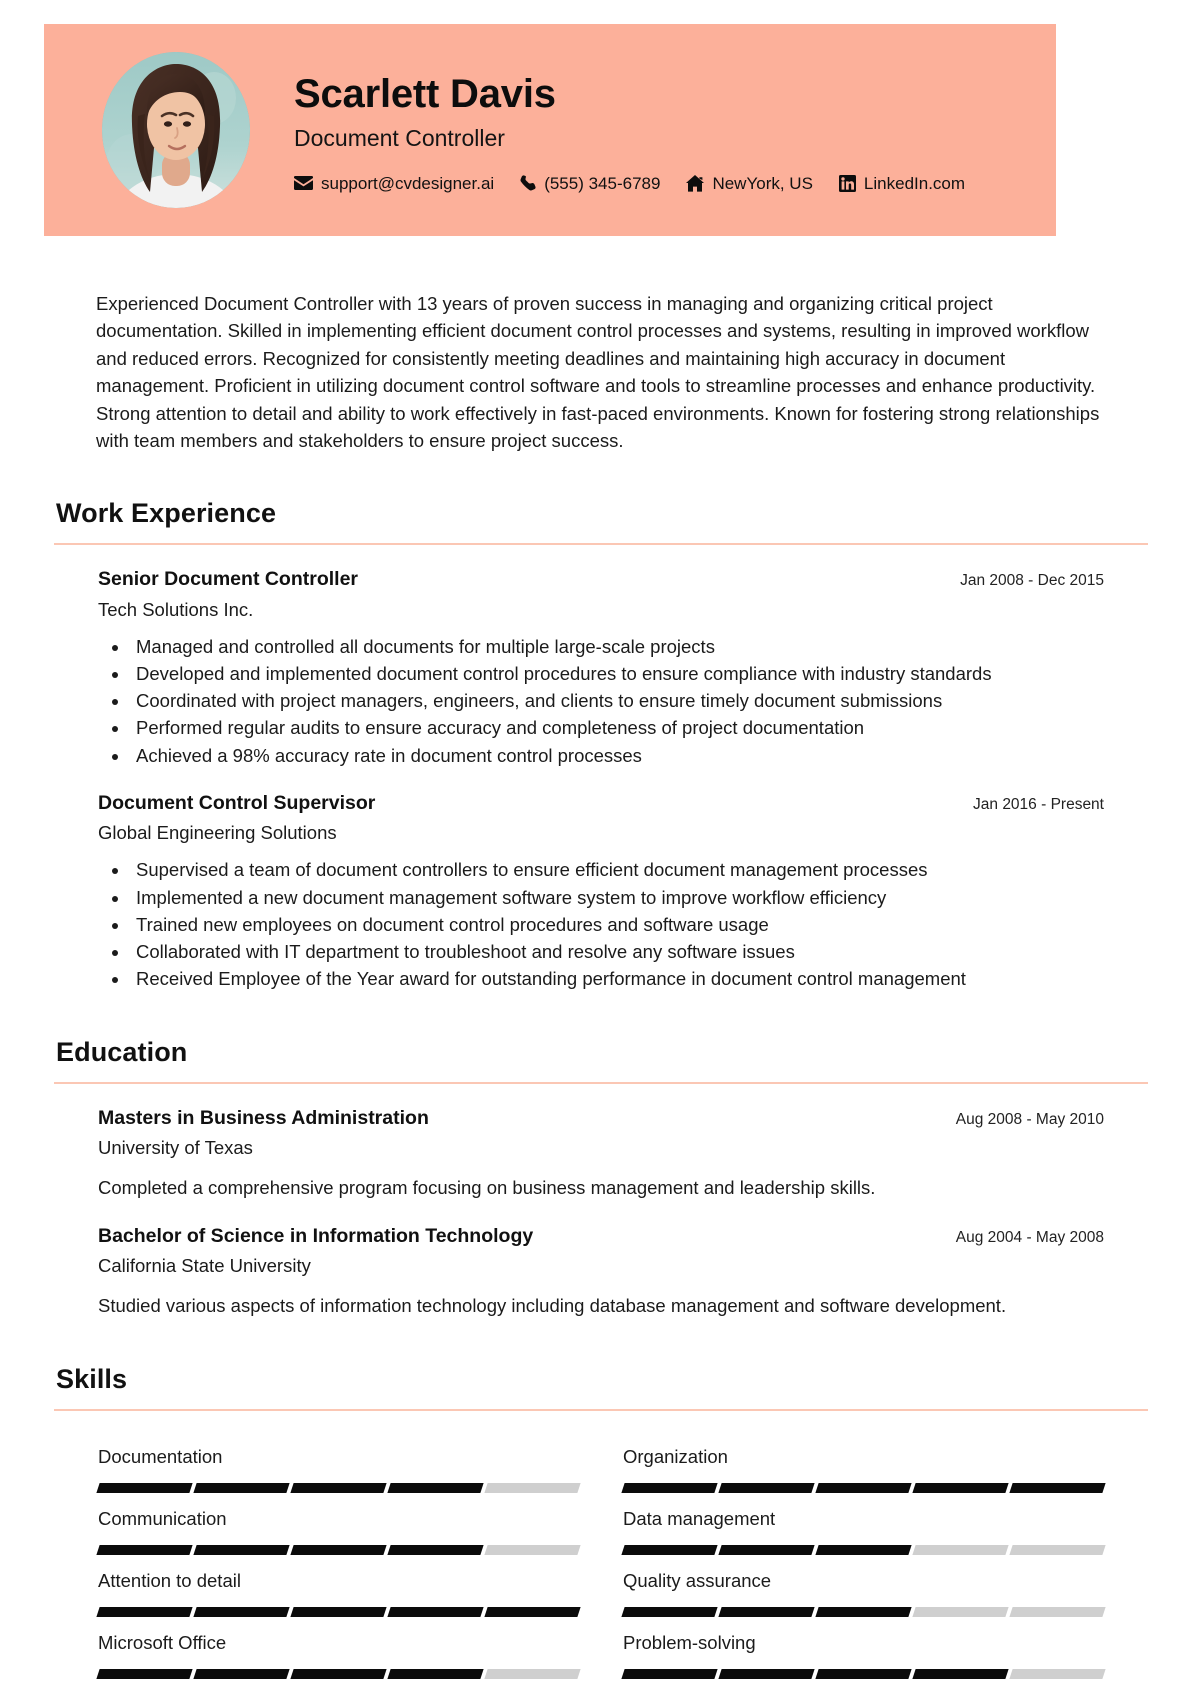  I want to click on skill-name: Data management, so click(699, 1519).